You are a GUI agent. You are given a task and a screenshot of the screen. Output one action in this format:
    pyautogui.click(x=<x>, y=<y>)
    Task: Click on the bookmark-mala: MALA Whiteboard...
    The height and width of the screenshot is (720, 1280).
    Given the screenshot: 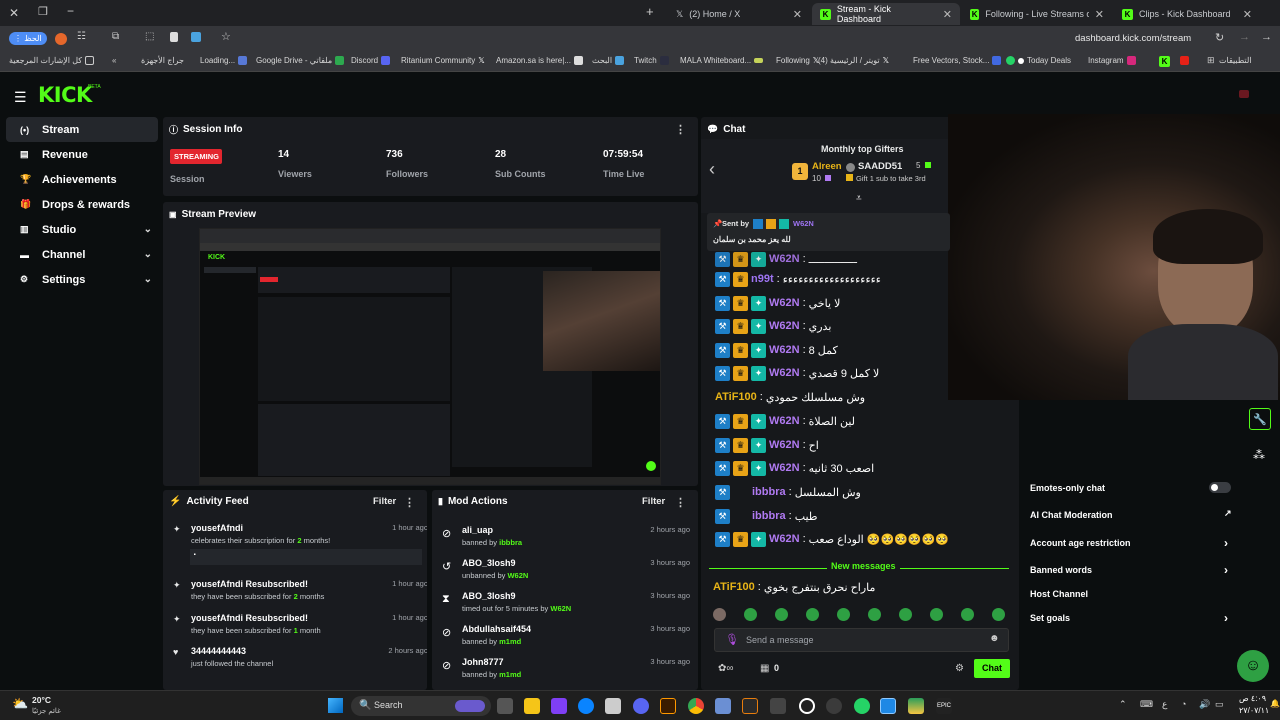 What is the action you would take?
    pyautogui.click(x=722, y=60)
    